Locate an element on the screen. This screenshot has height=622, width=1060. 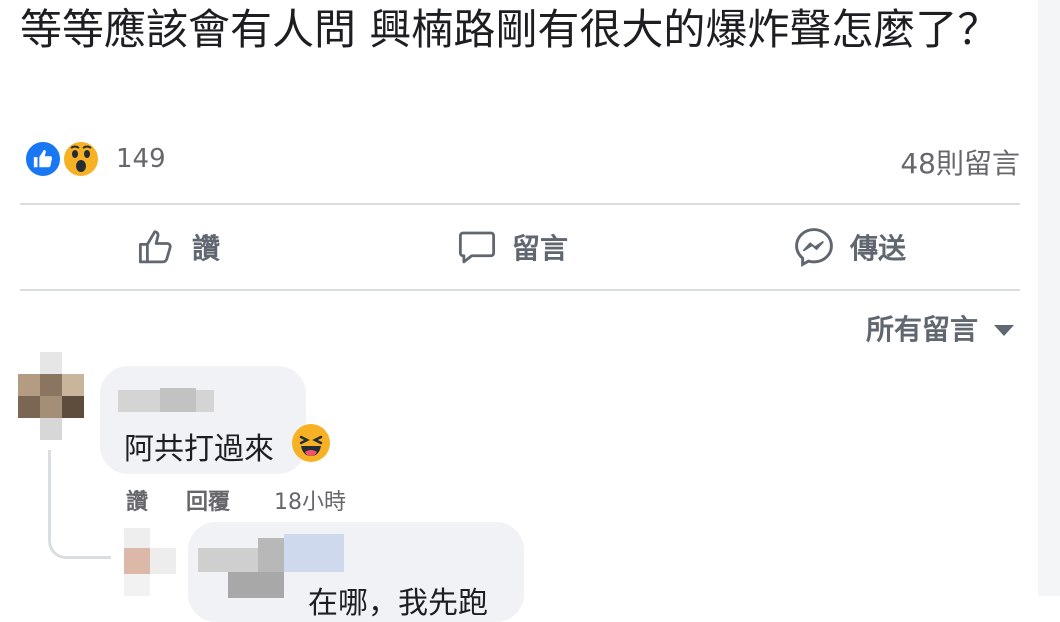
comment-icon is located at coordinates (477, 247).